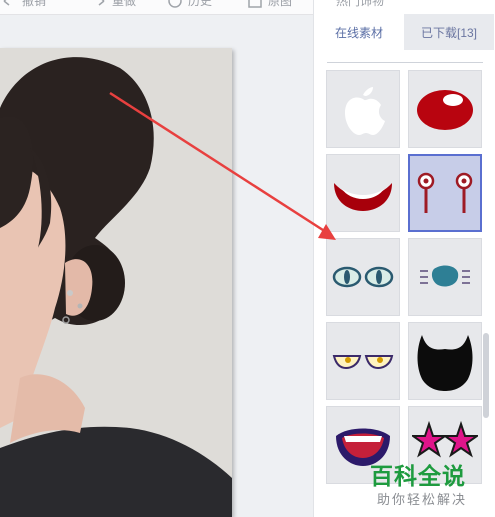 This screenshot has height=517, width=495. I want to click on tab-online-materials: 在线素材, so click(359, 32).